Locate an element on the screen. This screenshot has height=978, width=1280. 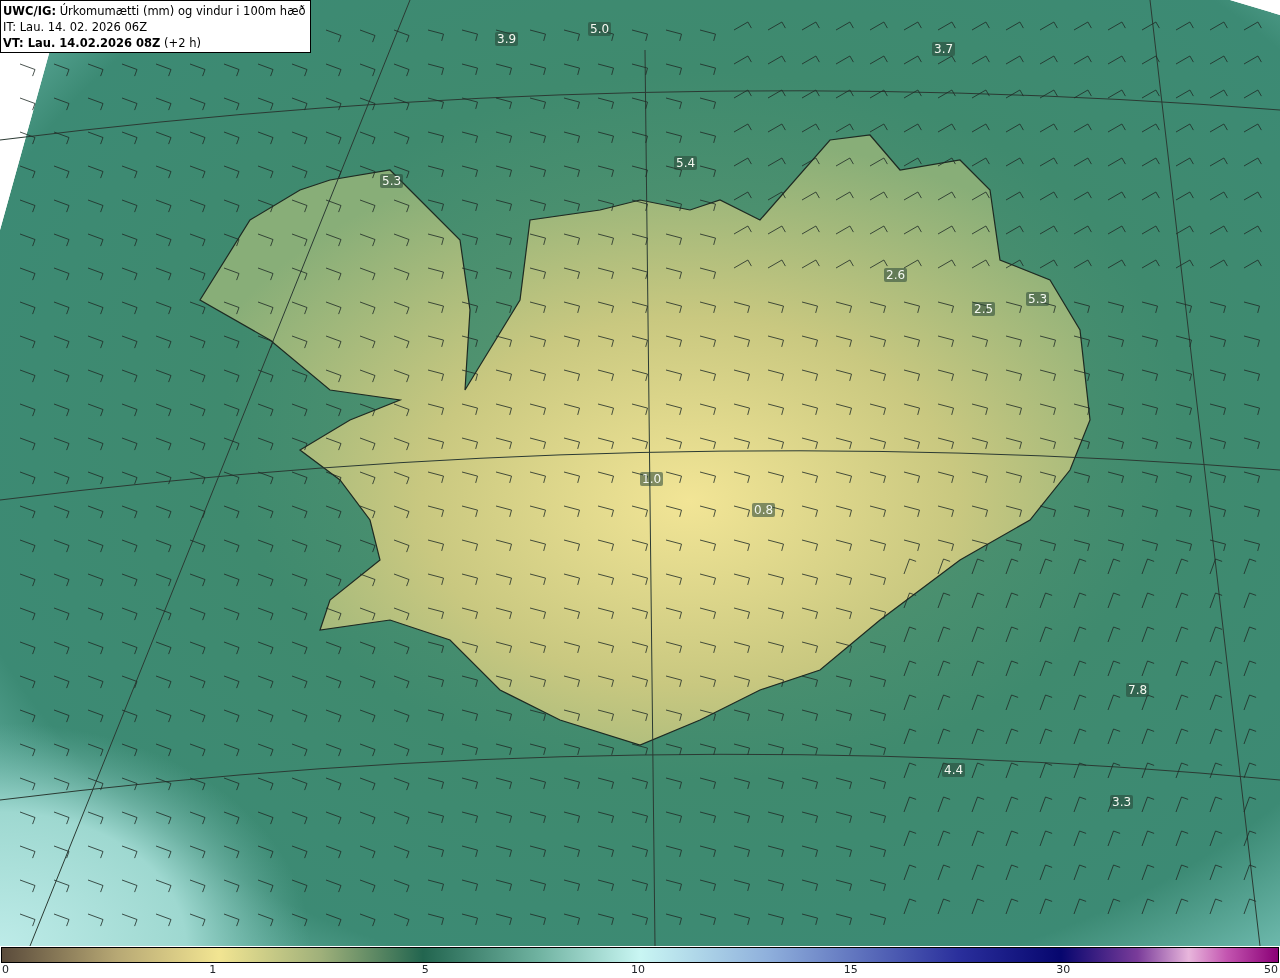
value-label: 7.8 is located at coordinates (1138, 690).